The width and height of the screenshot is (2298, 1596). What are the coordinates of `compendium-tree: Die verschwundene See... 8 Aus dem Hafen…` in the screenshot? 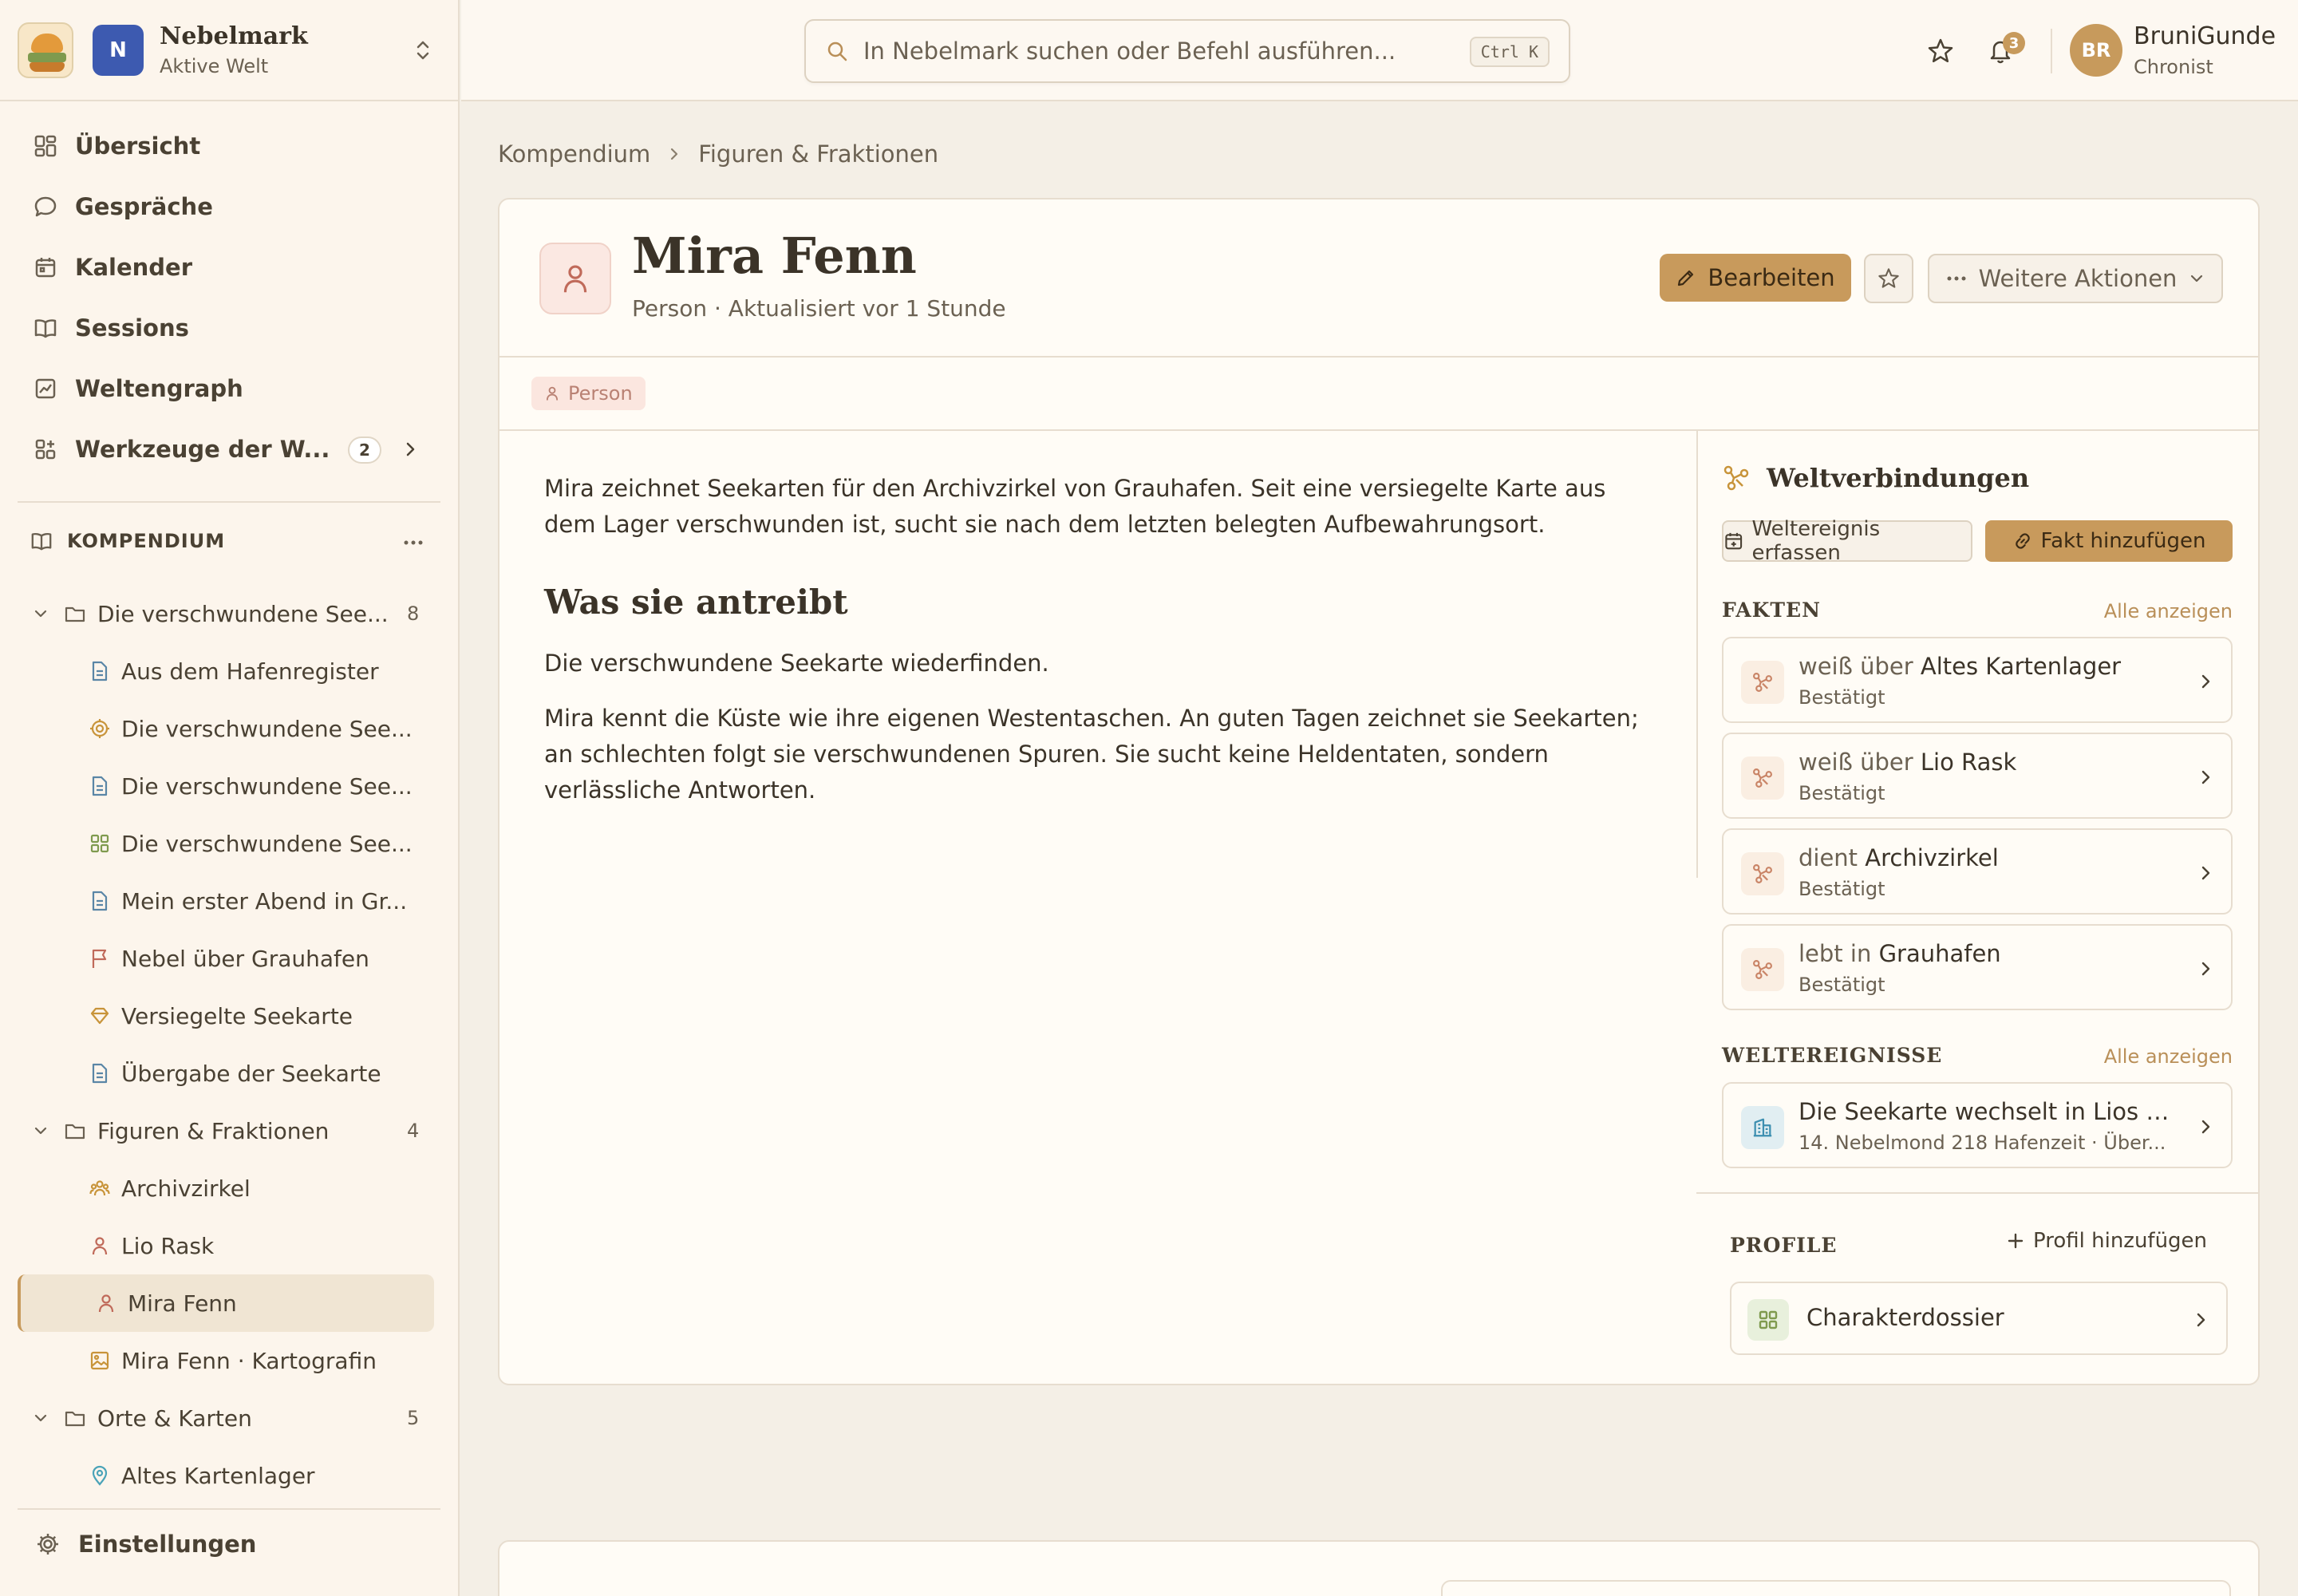 It's located at (230, 1044).